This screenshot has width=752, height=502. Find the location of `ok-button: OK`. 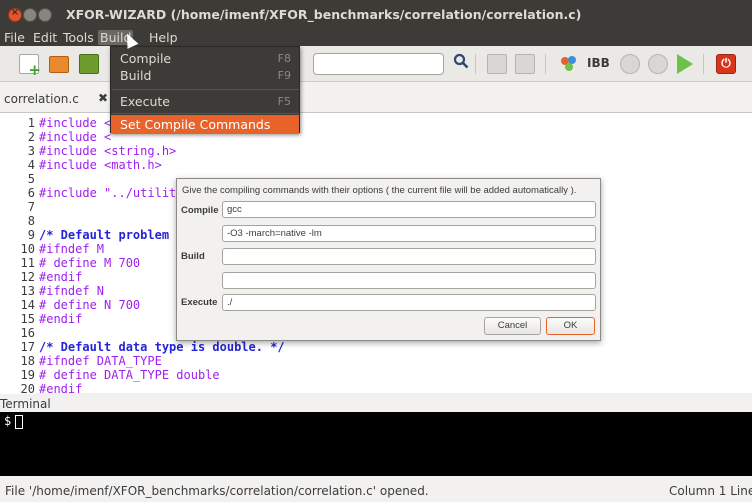

ok-button: OK is located at coordinates (570, 326).